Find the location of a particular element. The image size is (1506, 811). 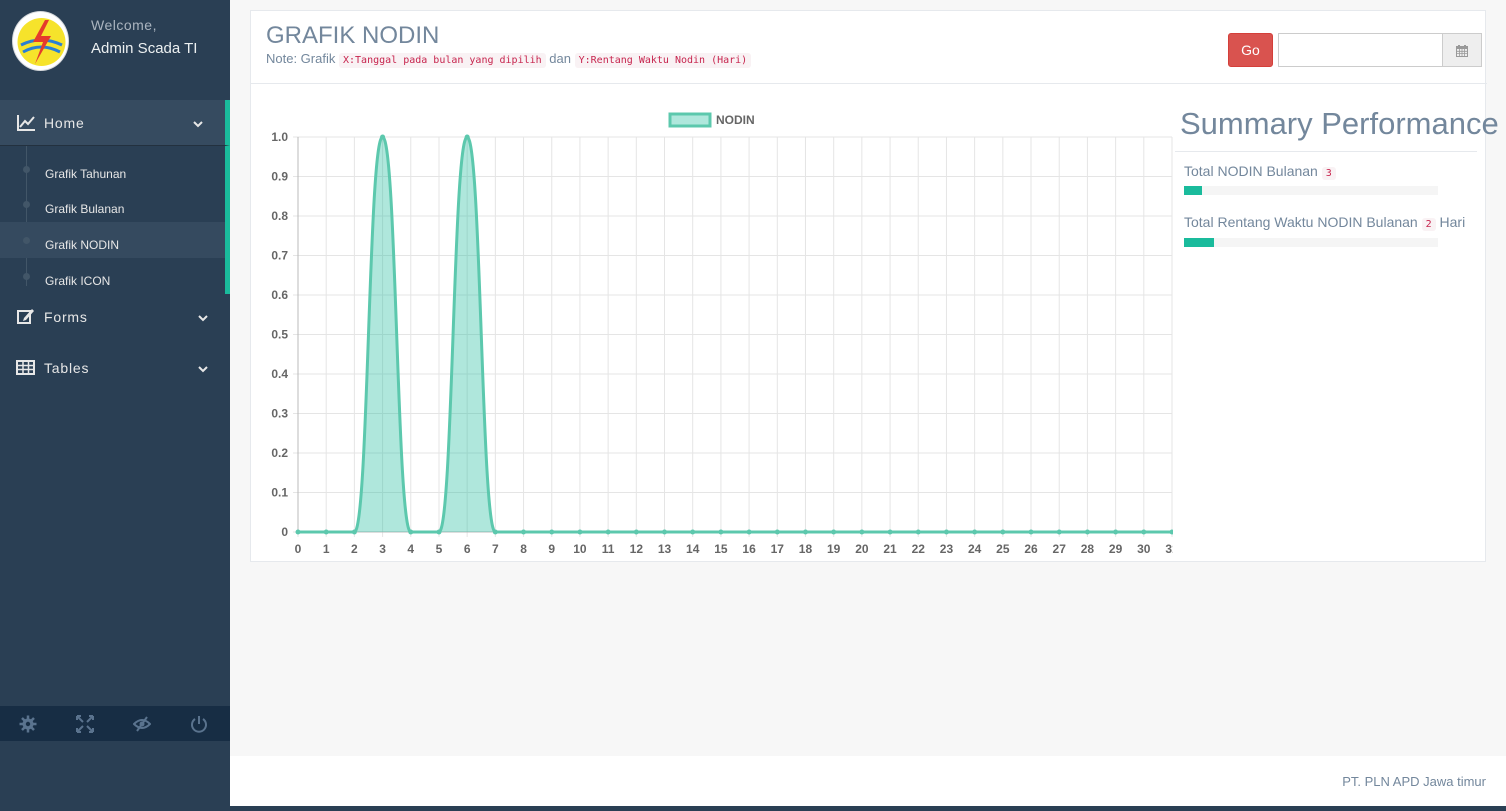

page-footer: PT. PLN APD Jawa timur is located at coordinates (868, 781).